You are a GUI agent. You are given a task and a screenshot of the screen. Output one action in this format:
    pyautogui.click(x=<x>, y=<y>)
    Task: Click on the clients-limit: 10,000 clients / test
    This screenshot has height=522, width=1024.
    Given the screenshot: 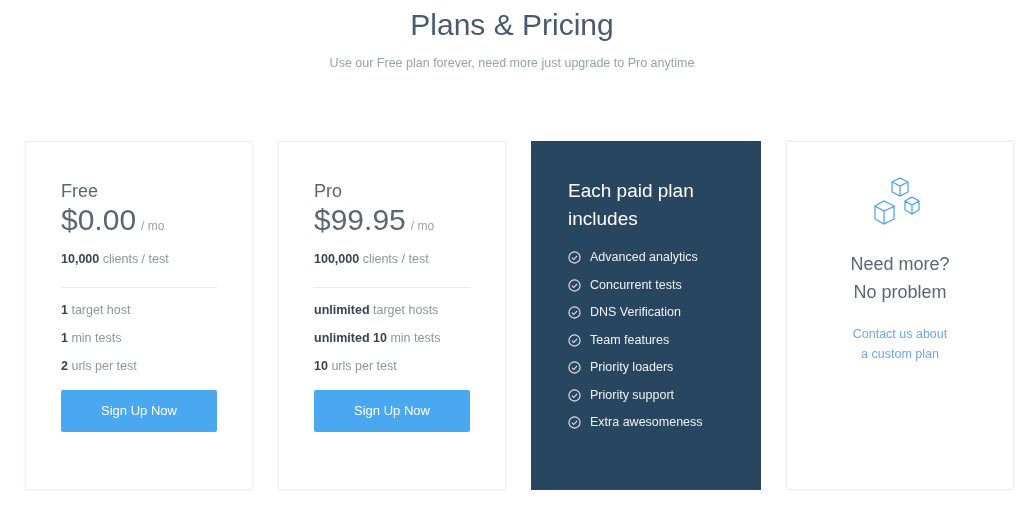 What is the action you would take?
    pyautogui.click(x=115, y=259)
    